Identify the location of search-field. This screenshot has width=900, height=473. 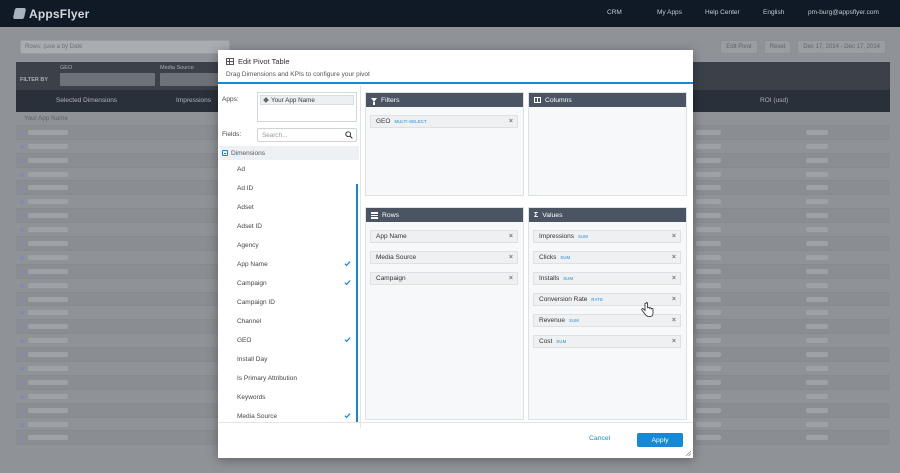
(307, 135).